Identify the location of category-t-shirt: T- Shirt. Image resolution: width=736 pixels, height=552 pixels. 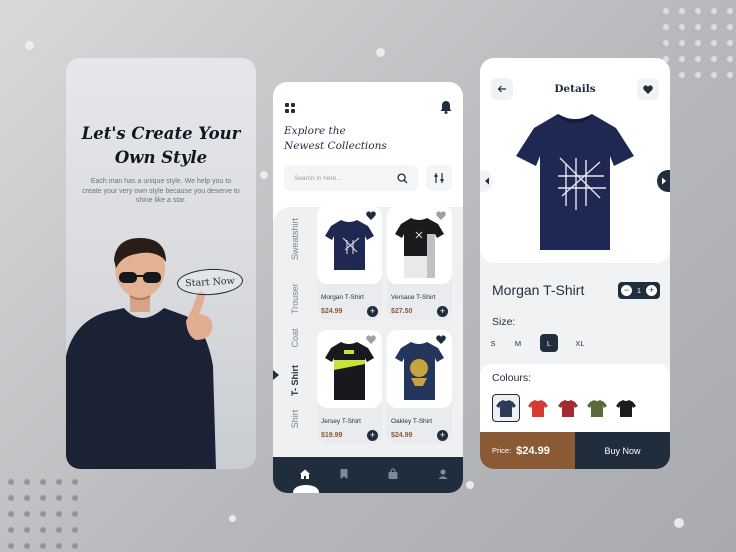
(295, 380).